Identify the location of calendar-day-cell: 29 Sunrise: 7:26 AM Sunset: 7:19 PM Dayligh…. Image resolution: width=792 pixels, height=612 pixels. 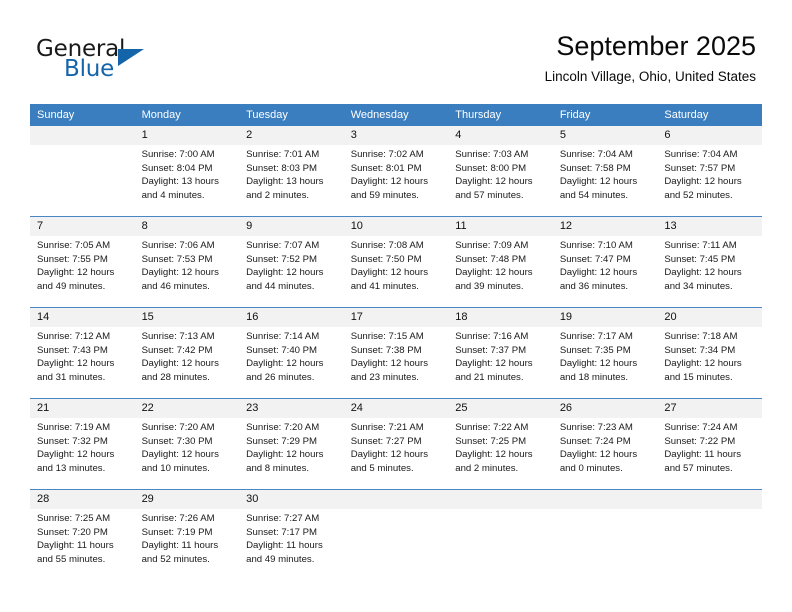
(187, 534).